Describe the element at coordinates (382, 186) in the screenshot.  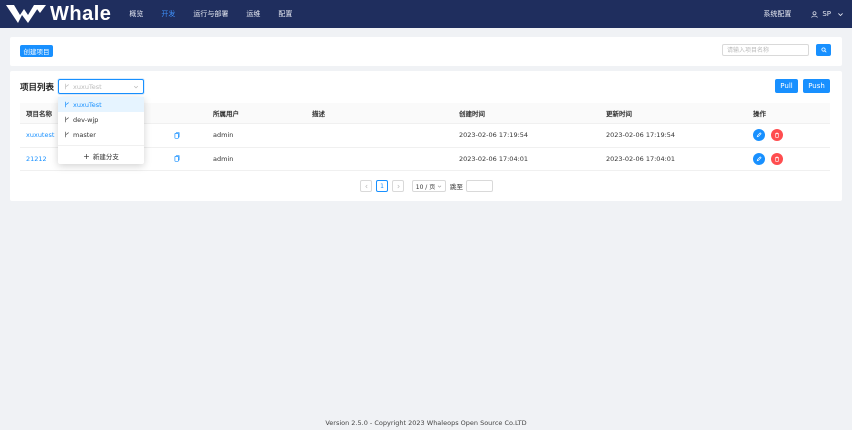
I see `page-number-button: 1` at that location.